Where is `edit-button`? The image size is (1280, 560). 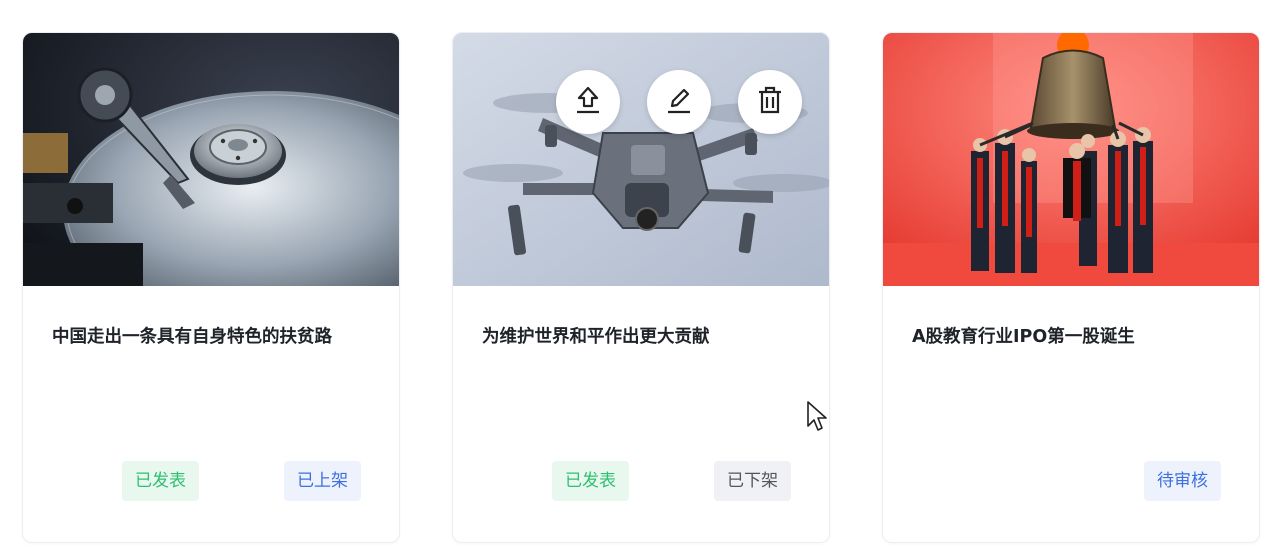 edit-button is located at coordinates (679, 102).